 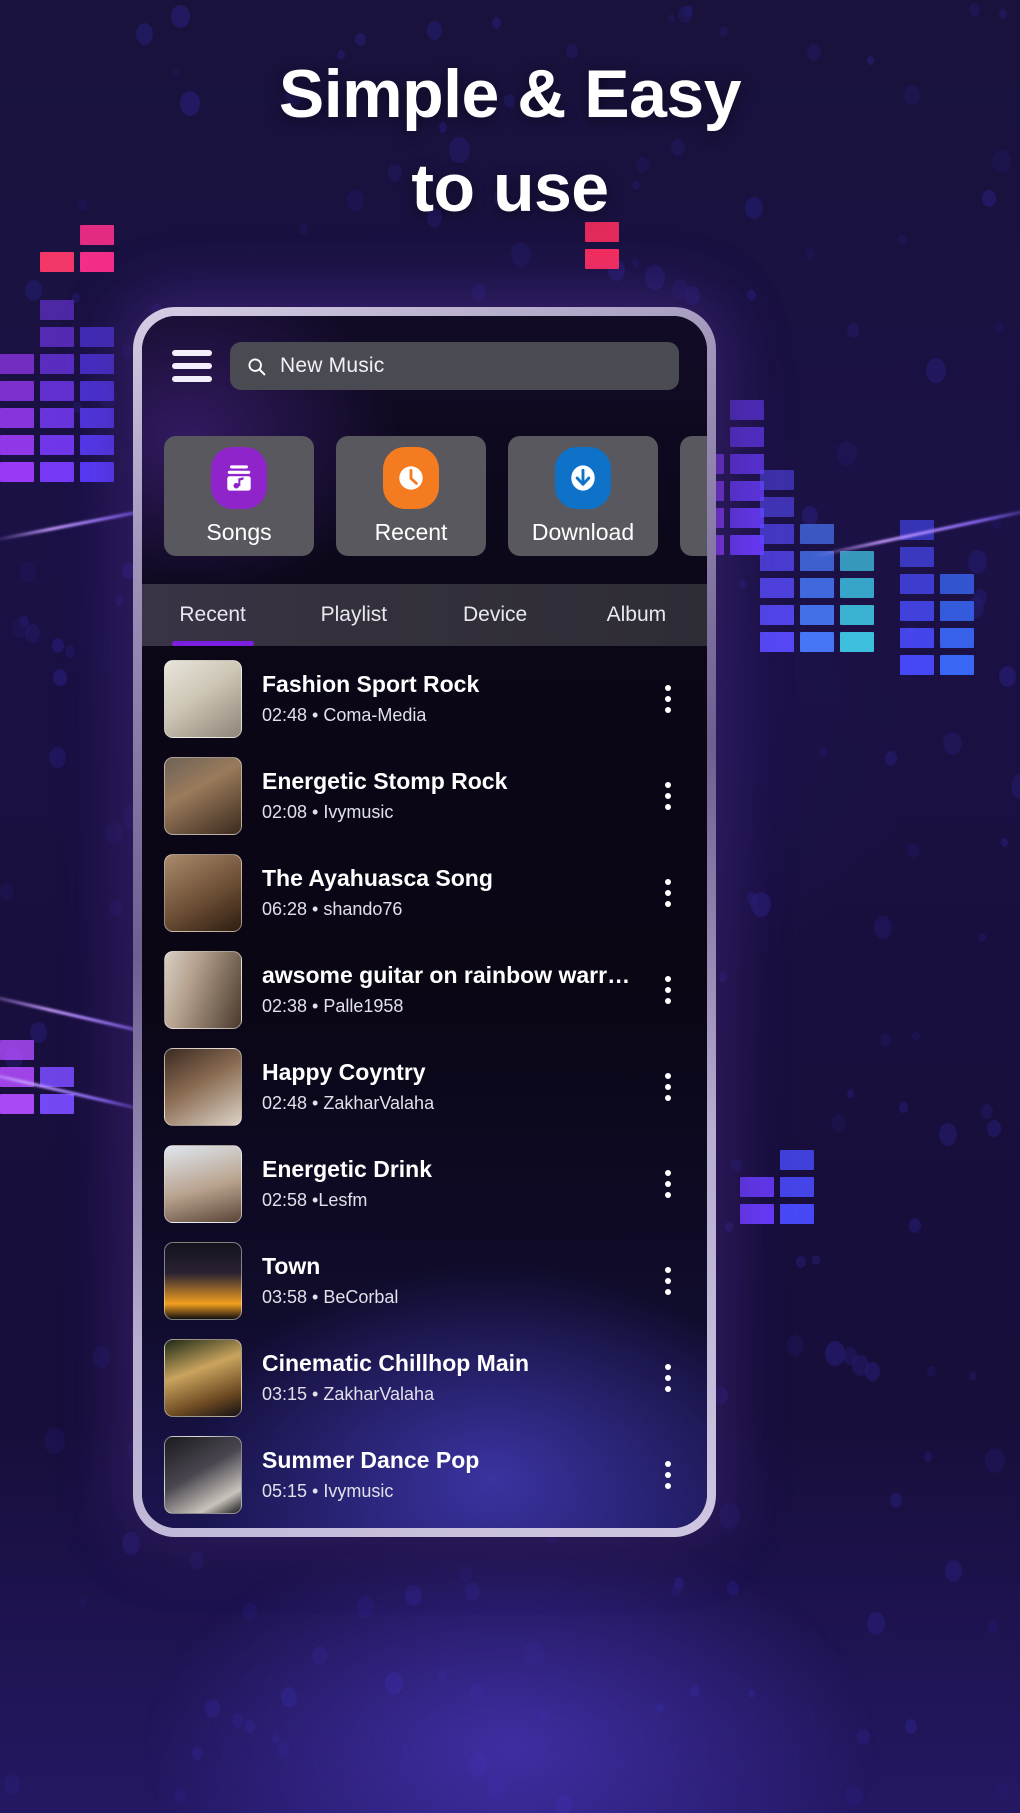 What do you see at coordinates (446, 1280) in the screenshot?
I see `song-meta: Town 03:58 • BeCorbal` at bounding box center [446, 1280].